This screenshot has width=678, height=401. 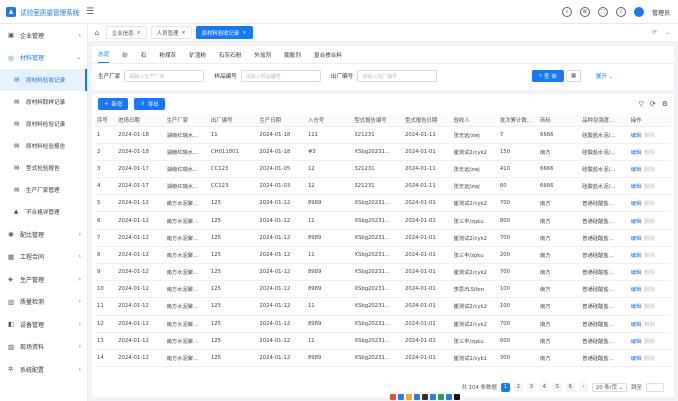 What do you see at coordinates (583, 387) in the screenshot?
I see `next-page-icon: ›` at bounding box center [583, 387].